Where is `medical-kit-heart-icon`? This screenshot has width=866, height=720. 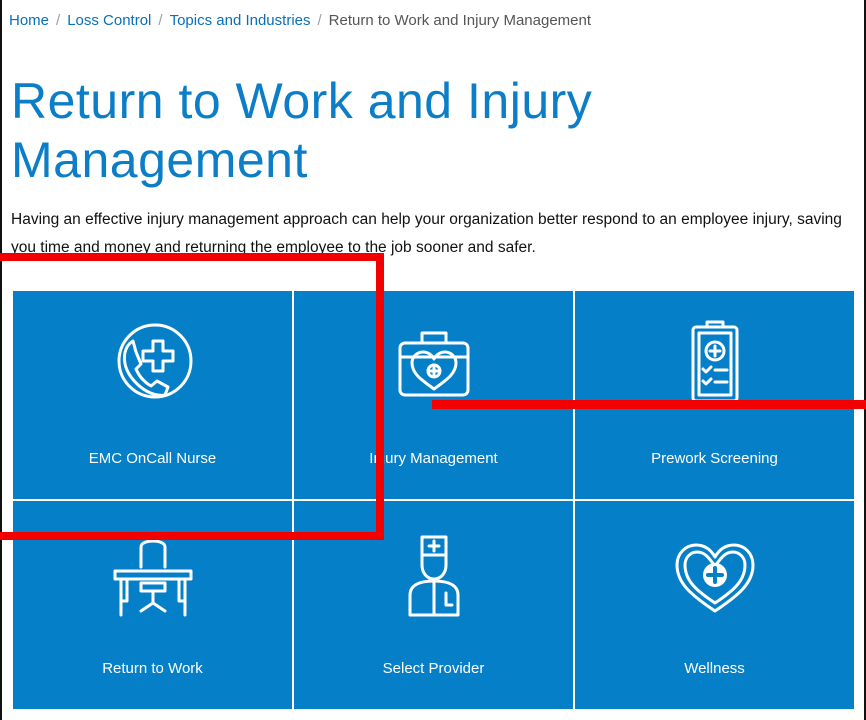 medical-kit-heart-icon is located at coordinates (434, 363).